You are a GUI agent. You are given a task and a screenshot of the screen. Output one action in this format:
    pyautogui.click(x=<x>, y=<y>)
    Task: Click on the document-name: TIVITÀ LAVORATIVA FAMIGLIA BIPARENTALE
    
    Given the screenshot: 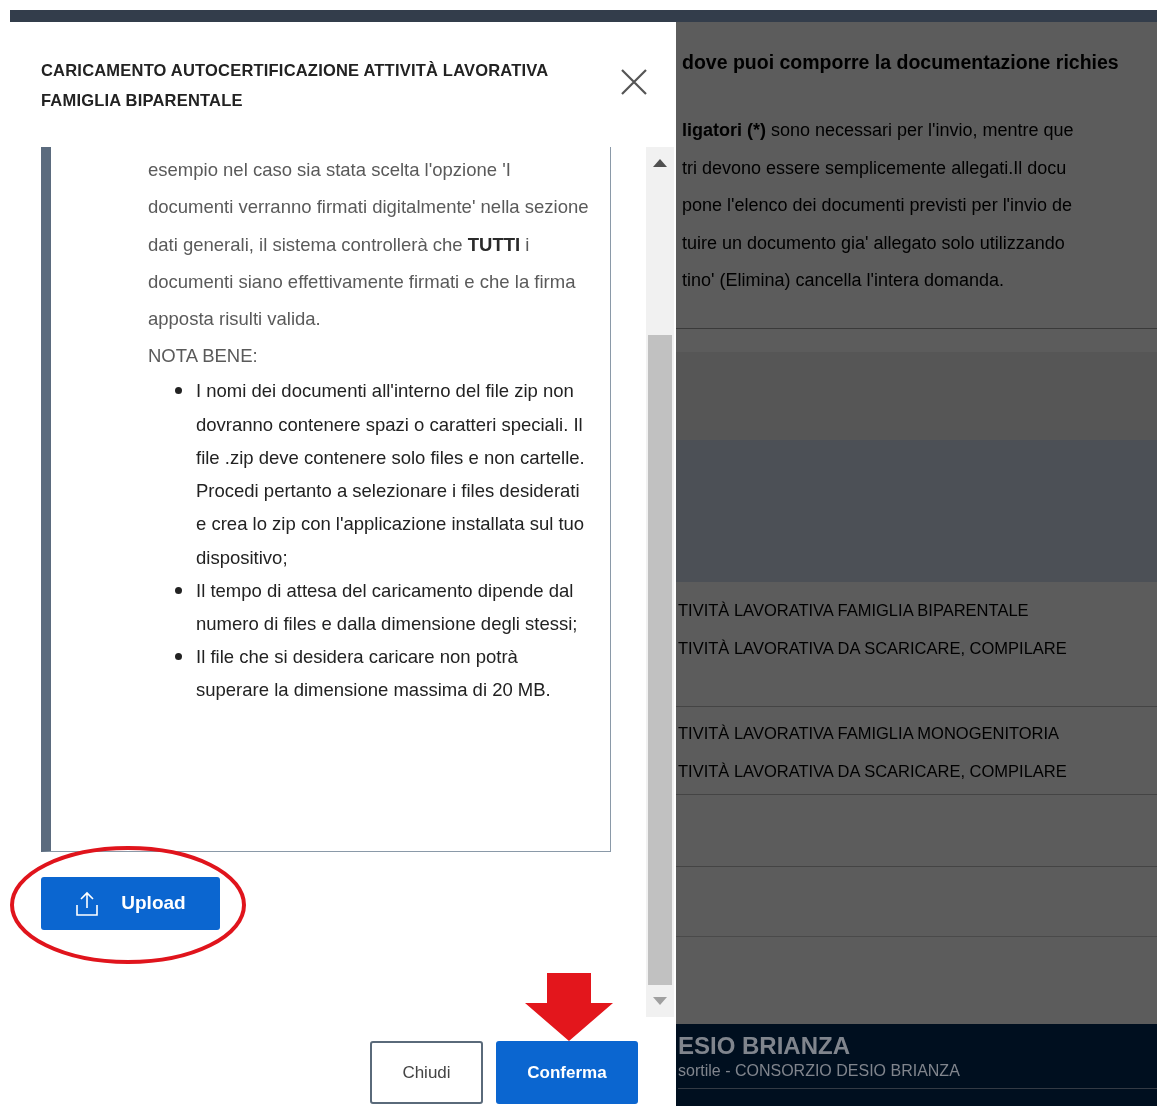 What is the action you would take?
    pyautogui.click(x=854, y=610)
    